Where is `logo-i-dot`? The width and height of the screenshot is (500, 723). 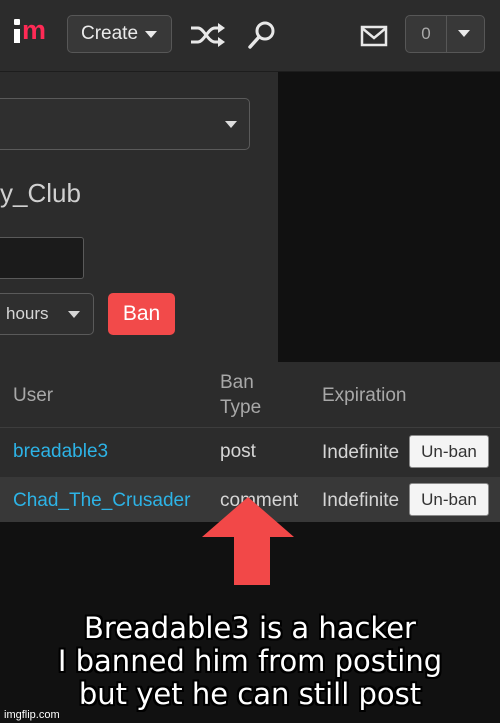 logo-i-dot is located at coordinates (17, 22).